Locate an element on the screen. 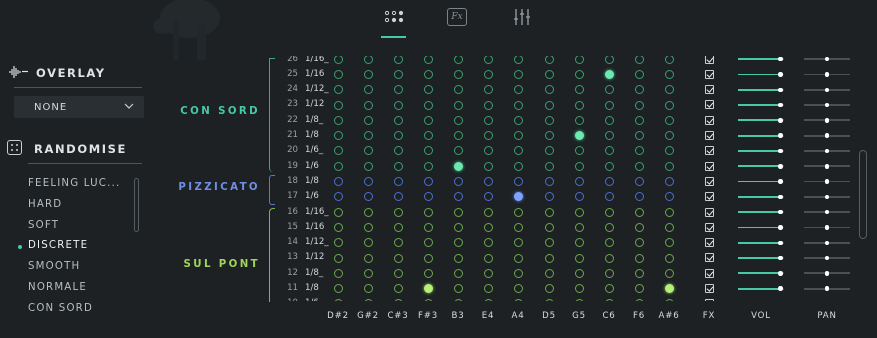  randomise-item: HARD is located at coordinates (79, 205).